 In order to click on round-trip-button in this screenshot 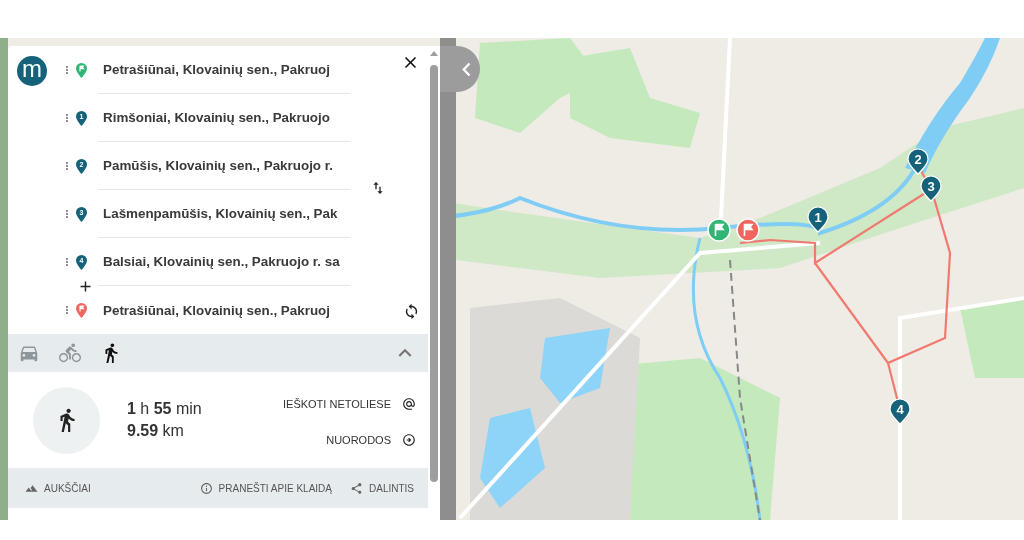, I will do `click(411, 311)`.